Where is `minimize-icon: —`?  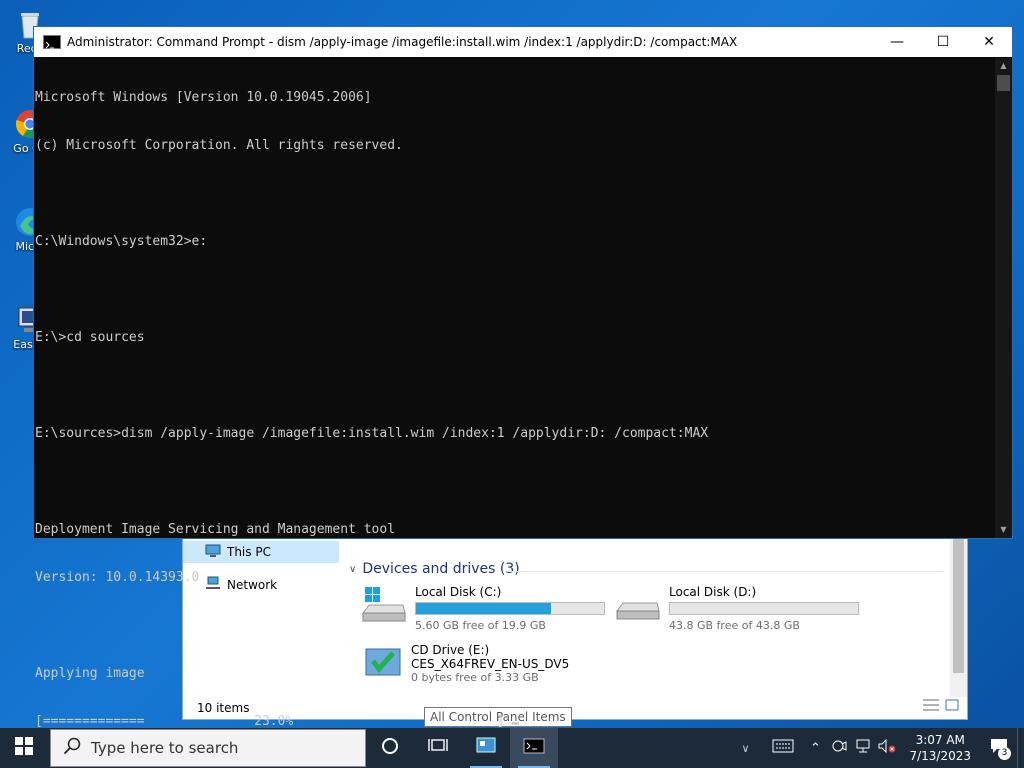 minimize-icon: — is located at coordinates (897, 42).